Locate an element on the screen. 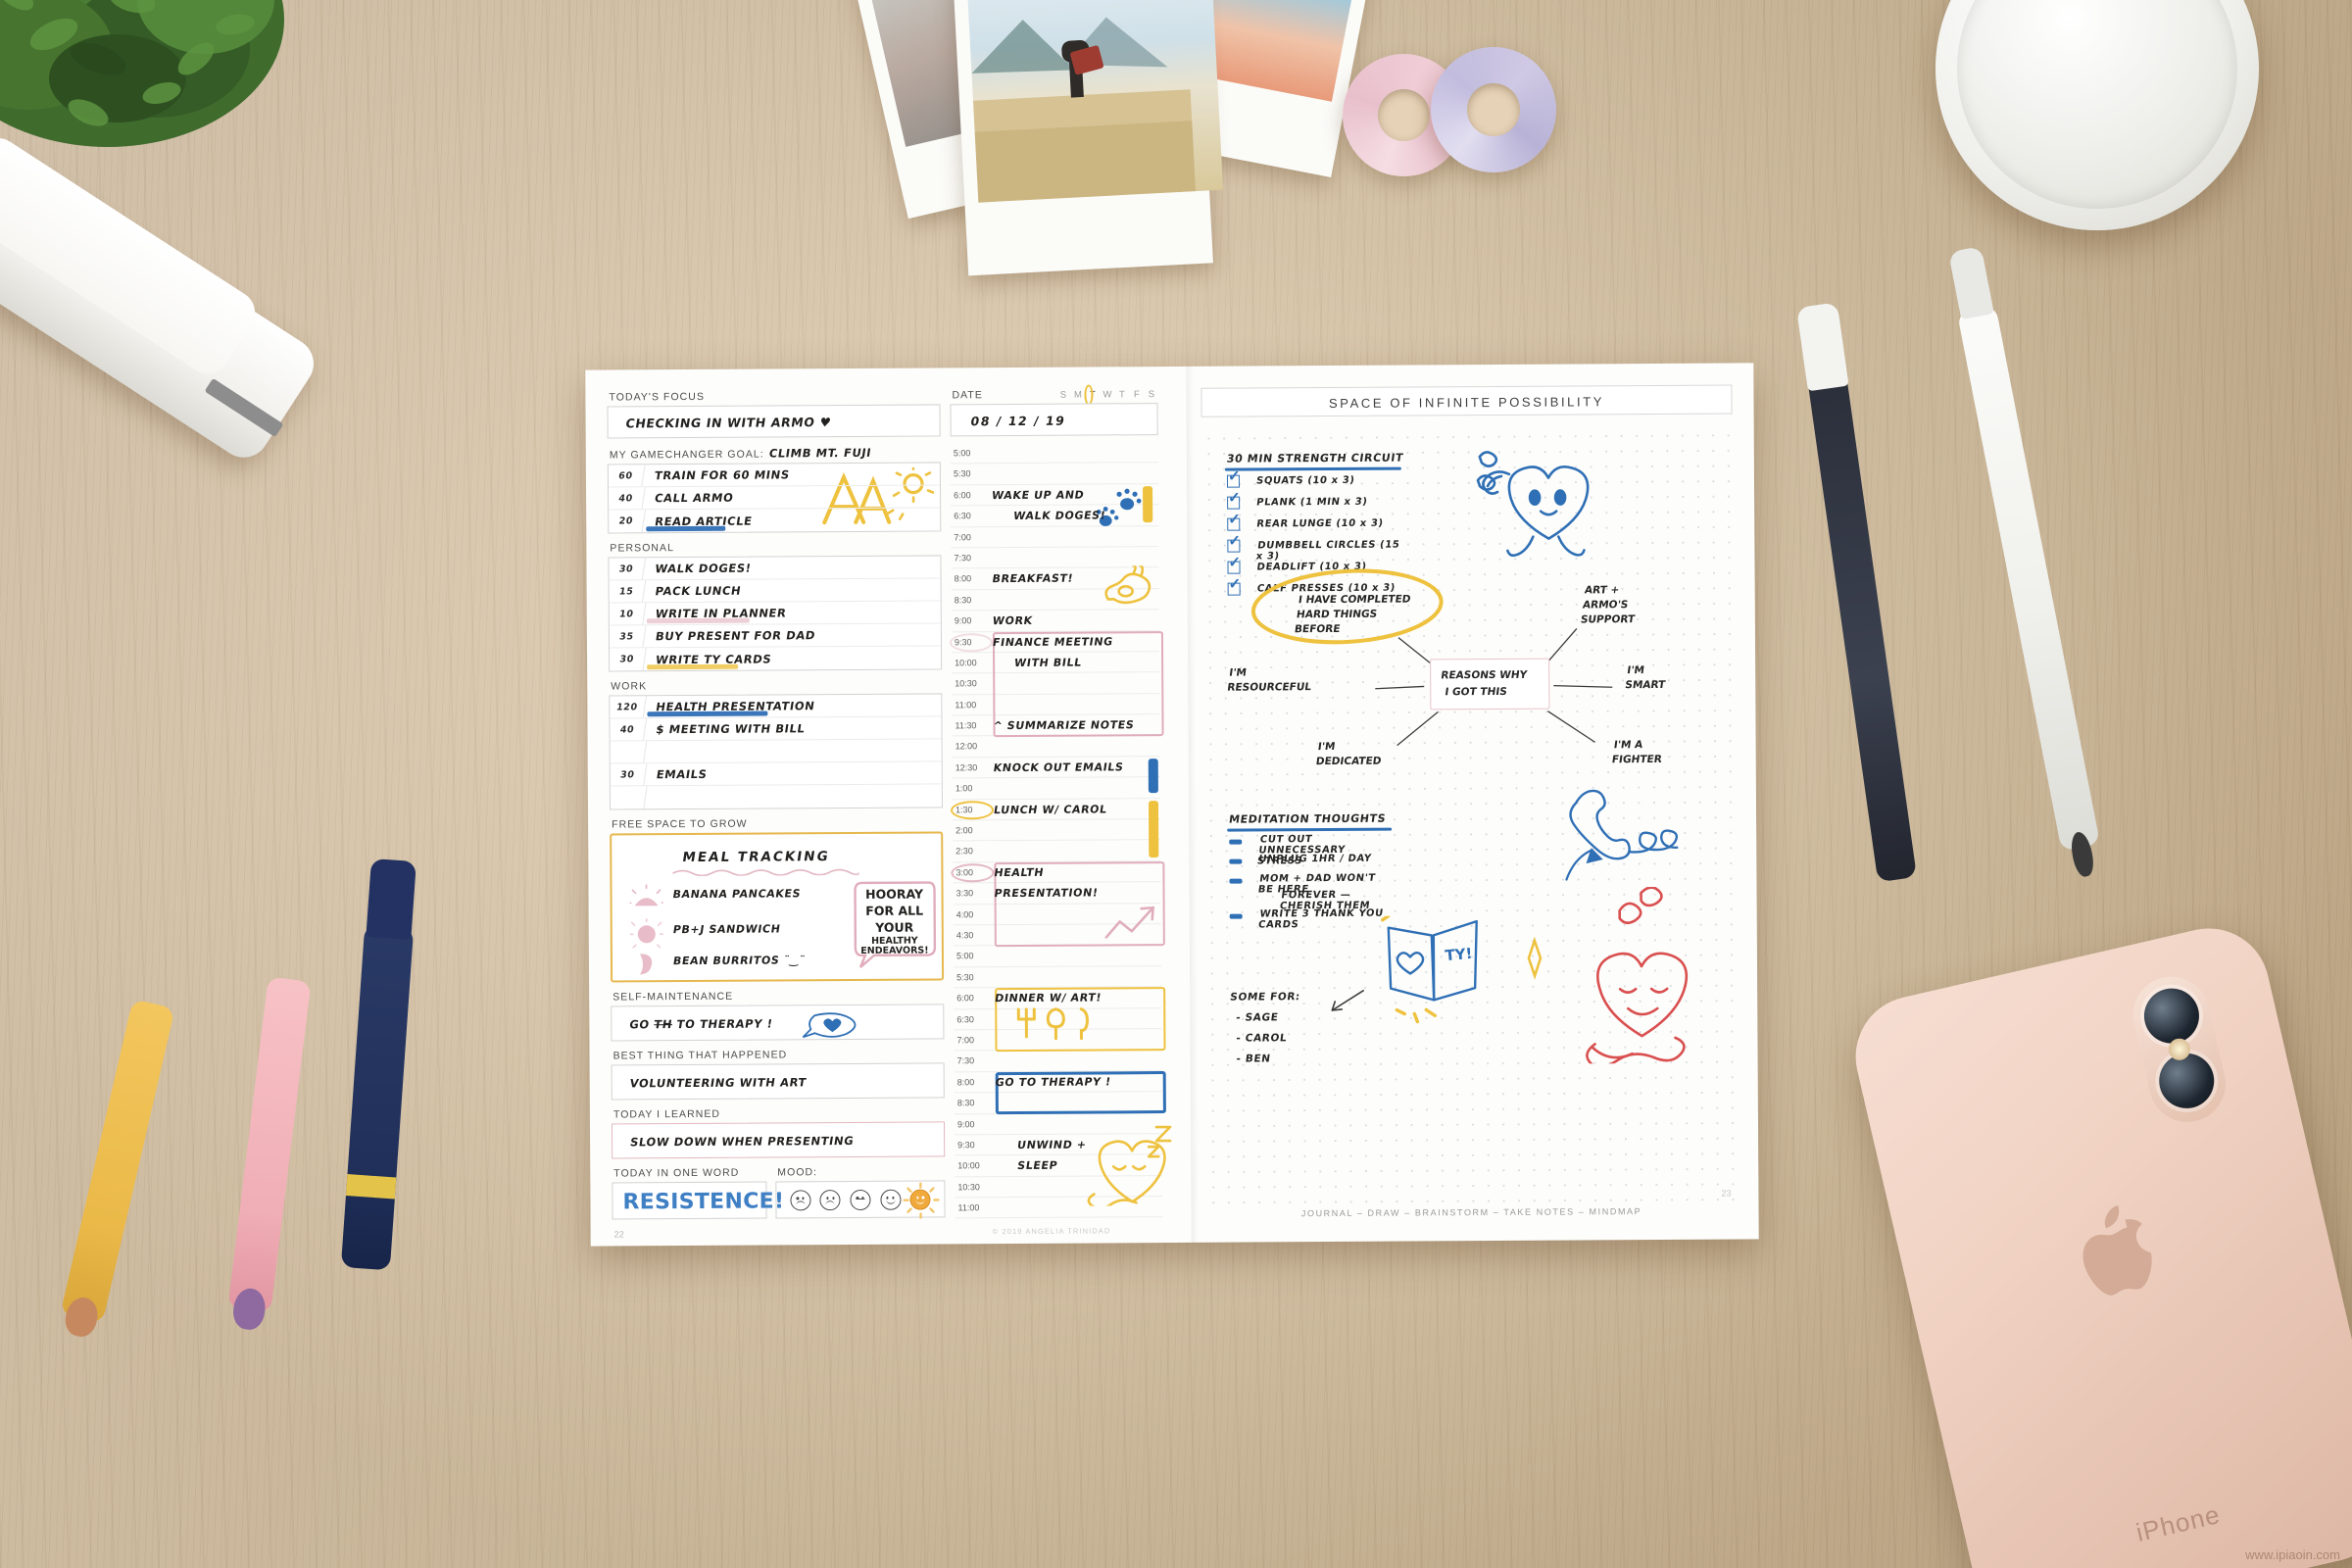 This screenshot has height=1568, width=2352. circuit-item: ✓ SQUATS (10 x 3) is located at coordinates (1314, 480).